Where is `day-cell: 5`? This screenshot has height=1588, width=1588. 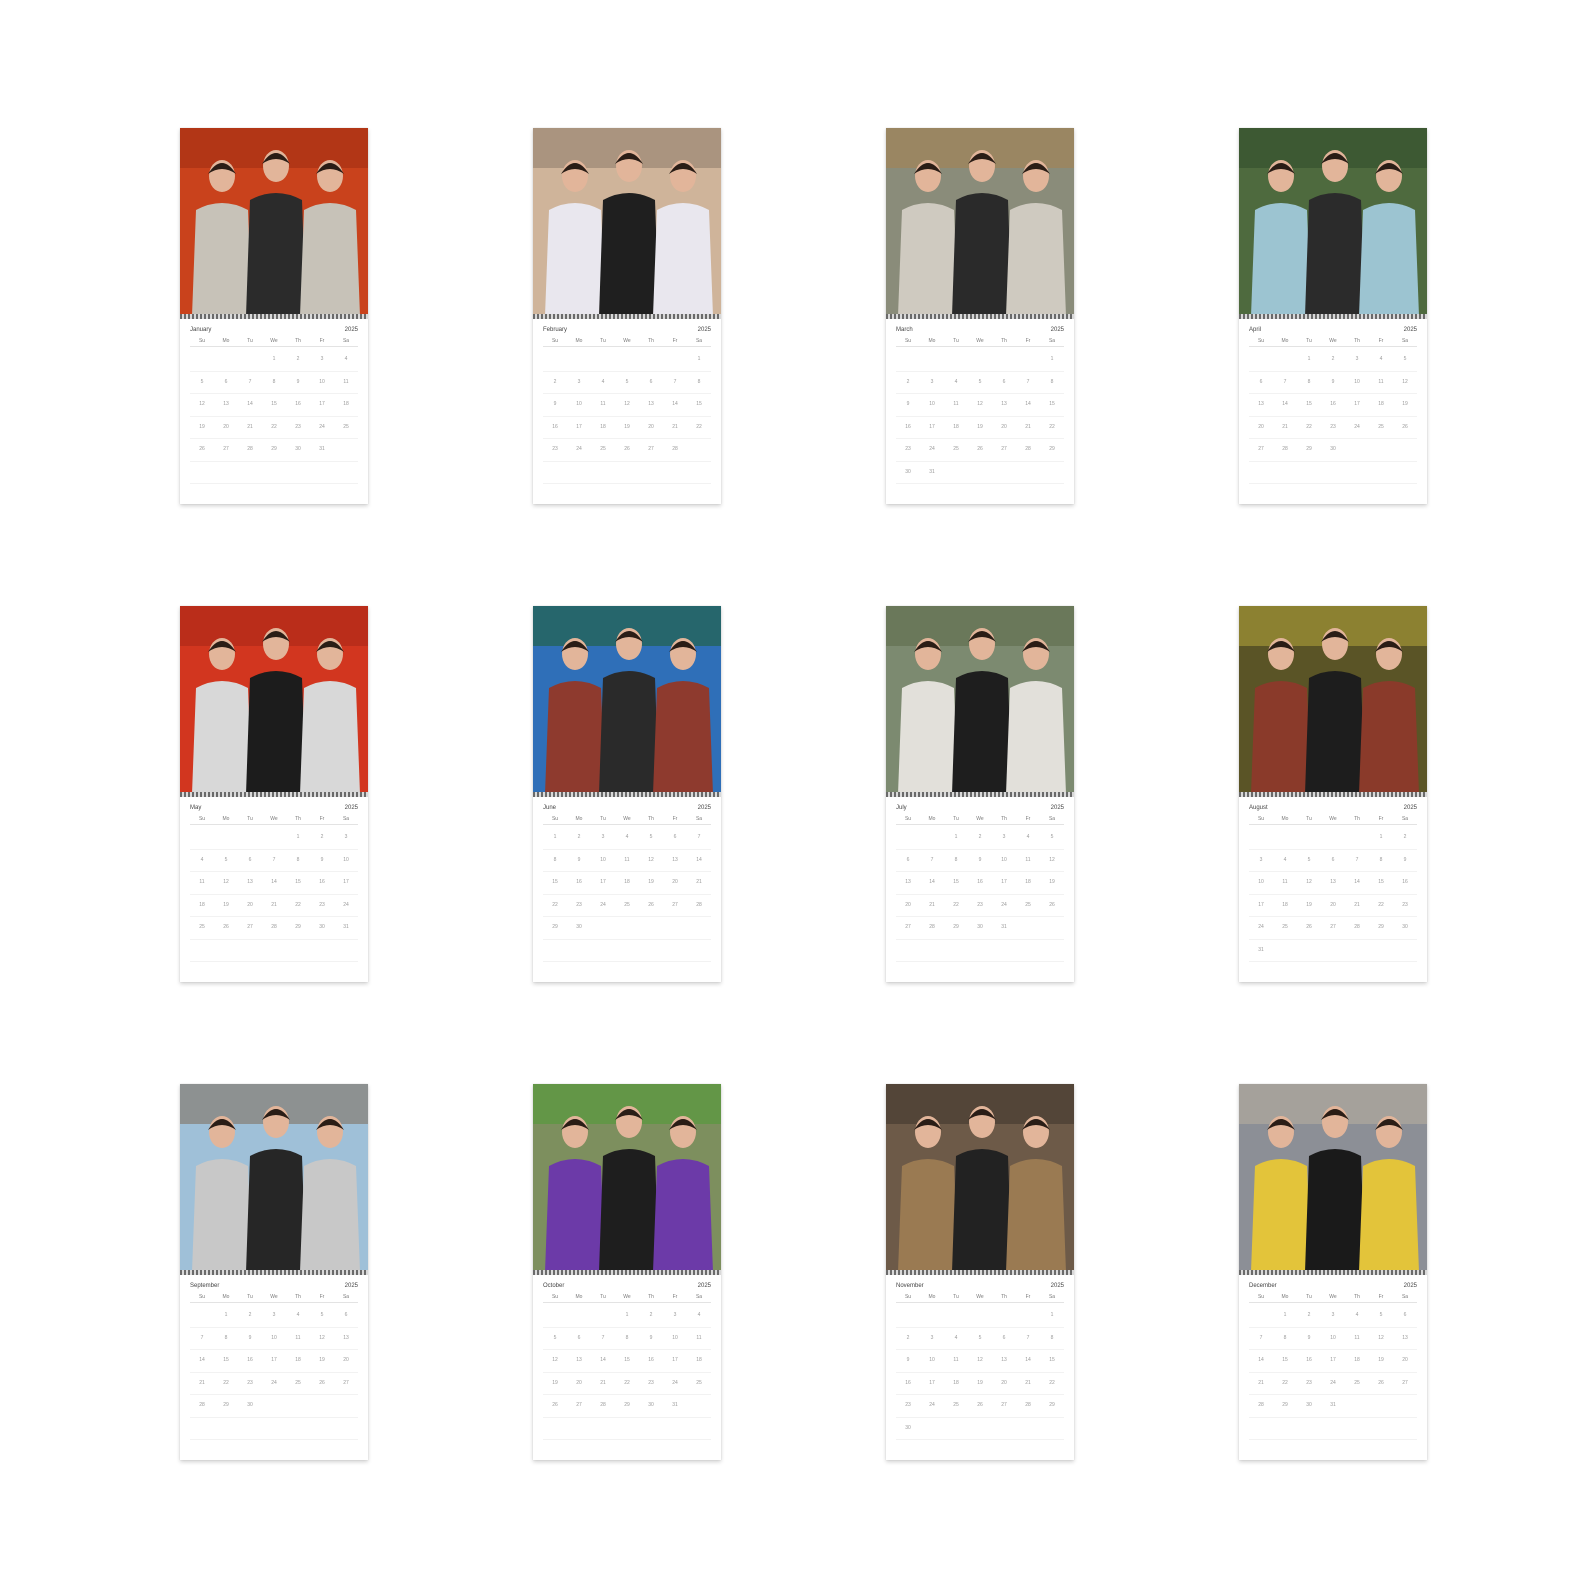 day-cell: 5 is located at coordinates (555, 1339).